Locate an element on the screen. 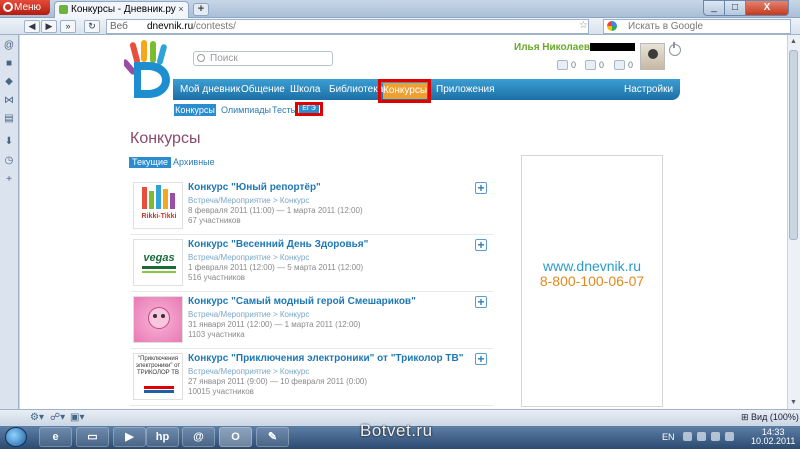 The image size is (800, 449). tray-power-icon is located at coordinates (715, 436).